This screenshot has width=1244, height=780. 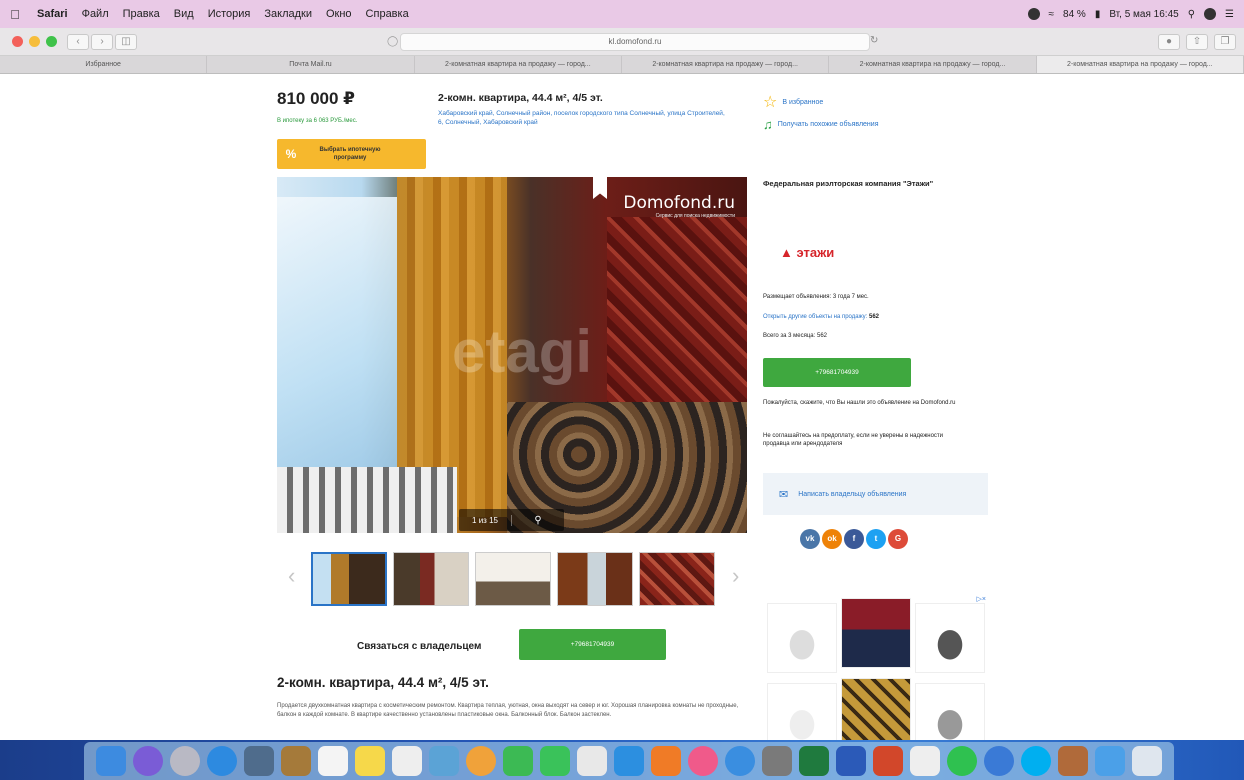 I want to click on minimize-window-icon, so click(x=34, y=41).